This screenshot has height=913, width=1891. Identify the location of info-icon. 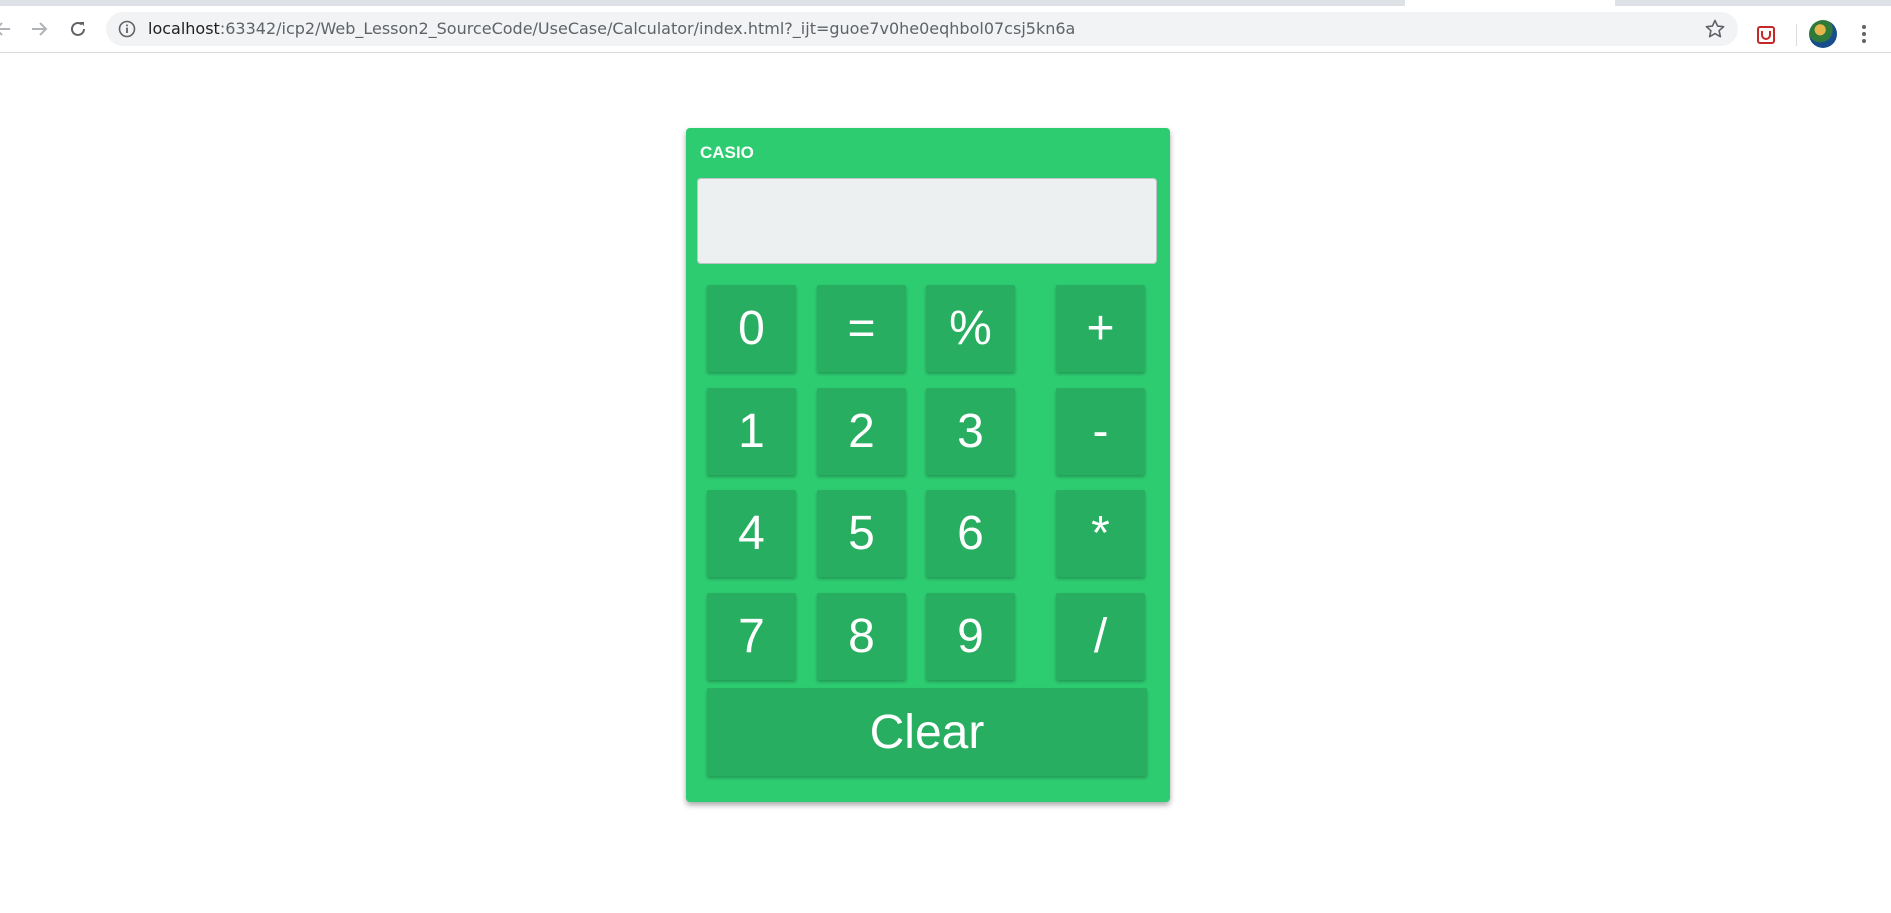
(127, 29).